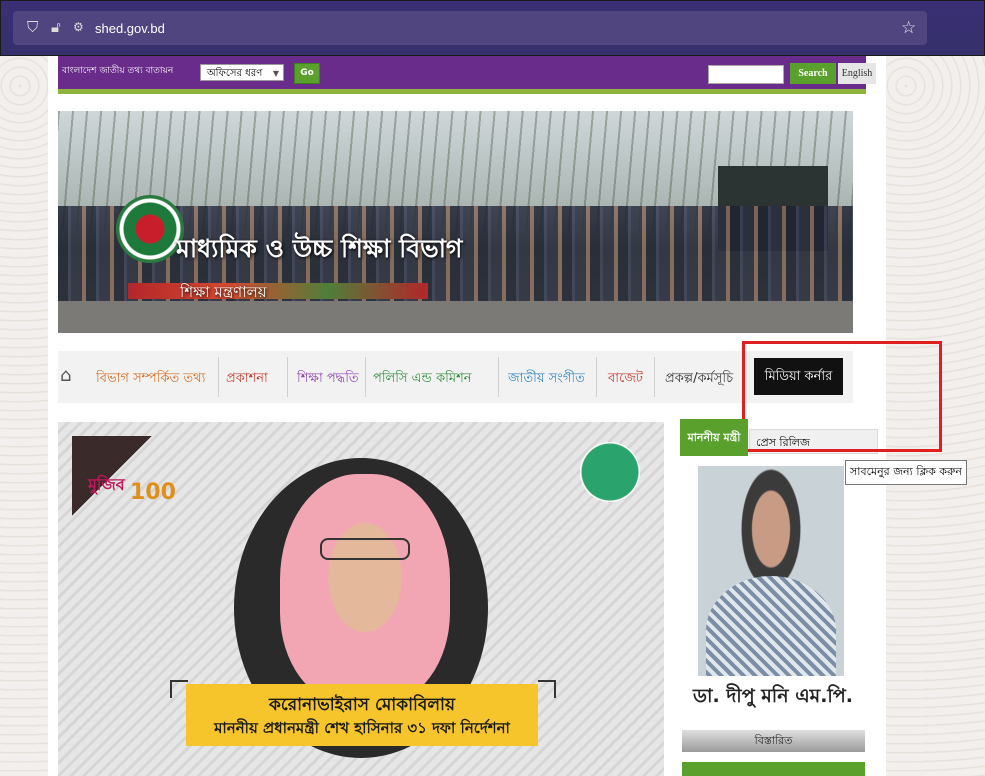  I want to click on permissions-icon: ⚙, so click(78, 27).